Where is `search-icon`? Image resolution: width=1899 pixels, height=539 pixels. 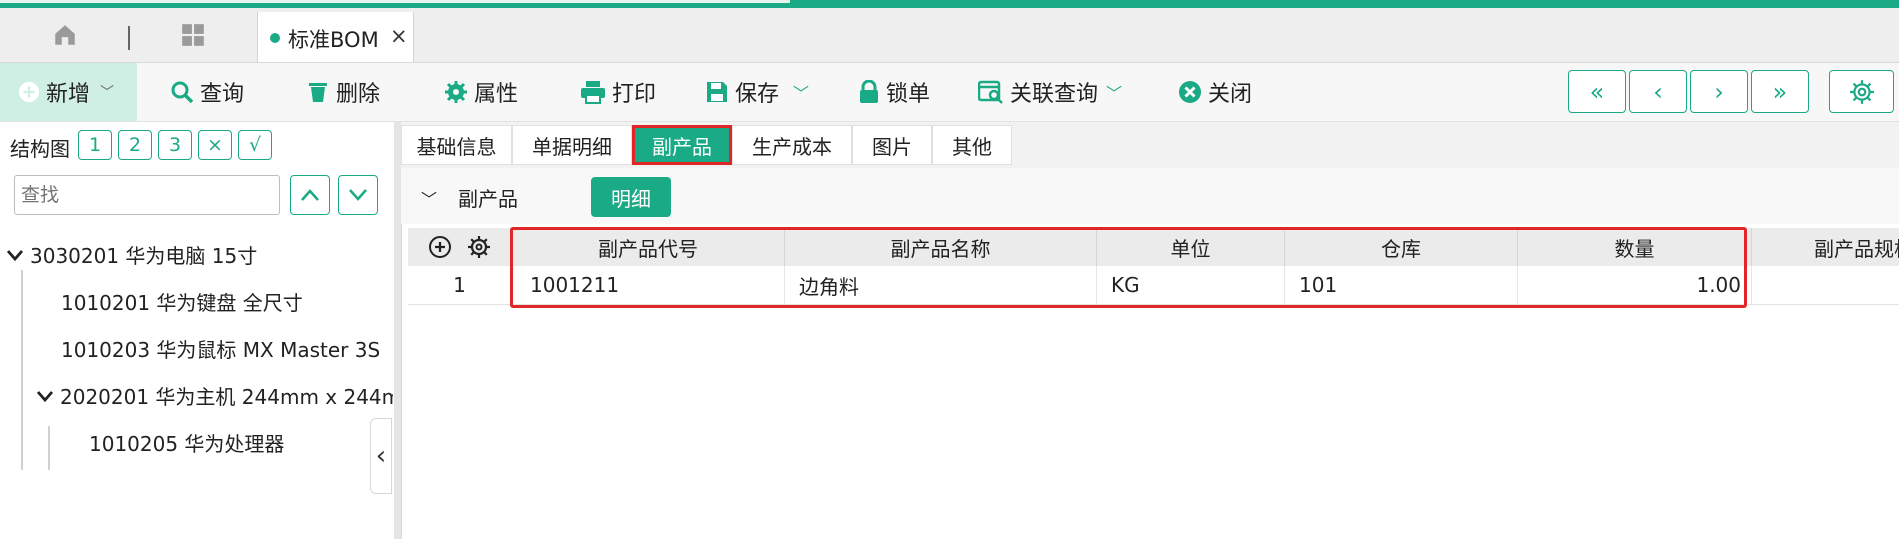
search-icon is located at coordinates (182, 92).